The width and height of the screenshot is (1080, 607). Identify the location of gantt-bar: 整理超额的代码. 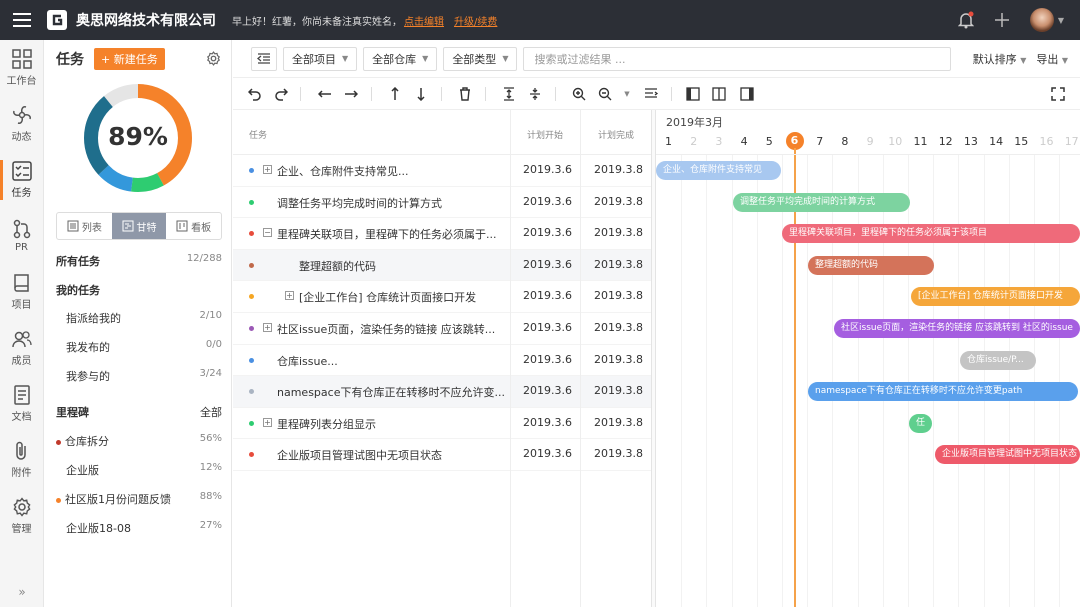
(871, 265).